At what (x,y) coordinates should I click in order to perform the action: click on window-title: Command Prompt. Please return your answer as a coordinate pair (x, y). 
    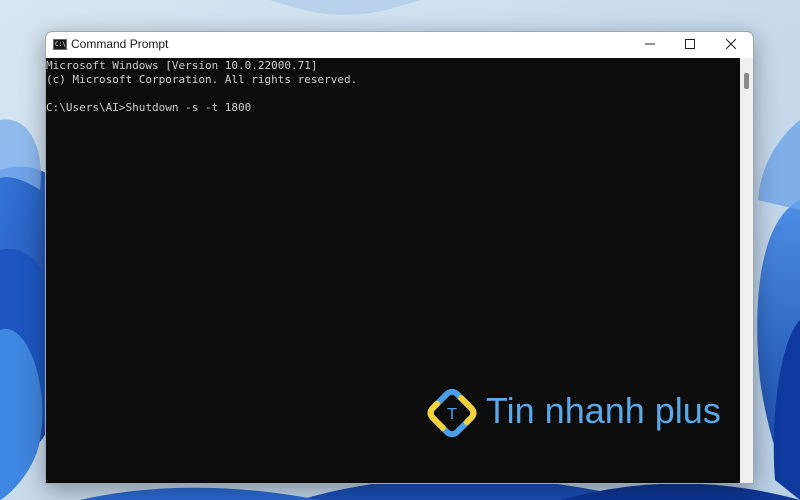
    Looking at the image, I should click on (120, 44).